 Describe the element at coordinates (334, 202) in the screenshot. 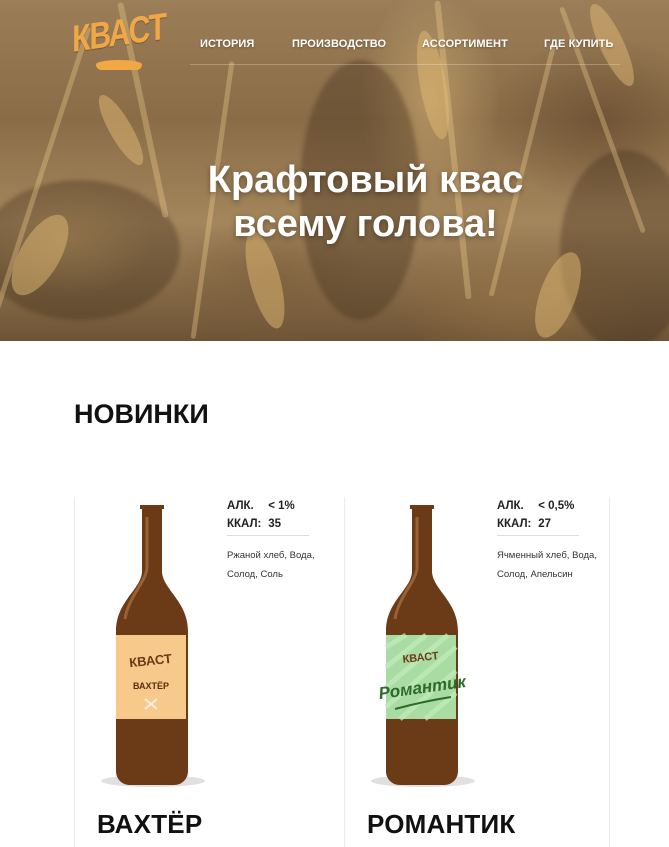

I see `hero-title: Крафтовый квас всему голова!` at that location.